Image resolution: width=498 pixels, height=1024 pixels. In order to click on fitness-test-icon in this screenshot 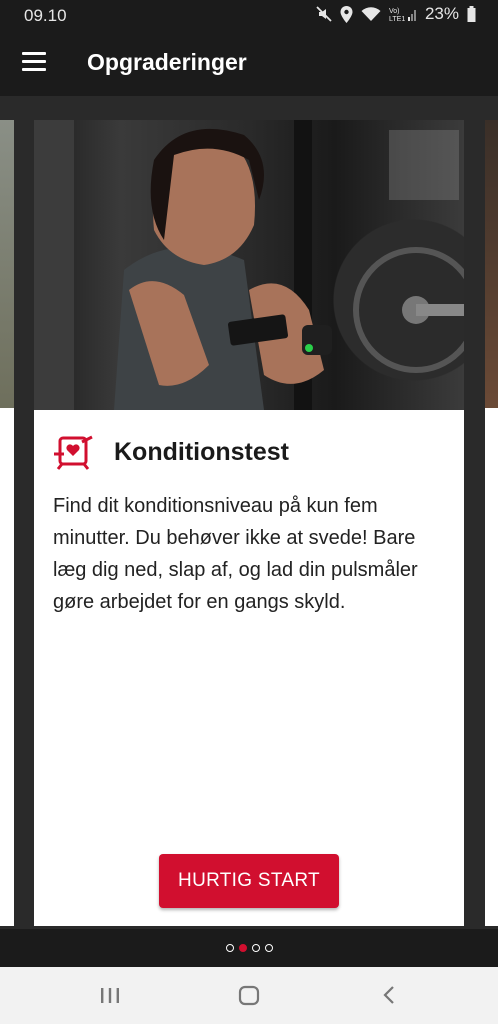, I will do `click(73, 452)`.